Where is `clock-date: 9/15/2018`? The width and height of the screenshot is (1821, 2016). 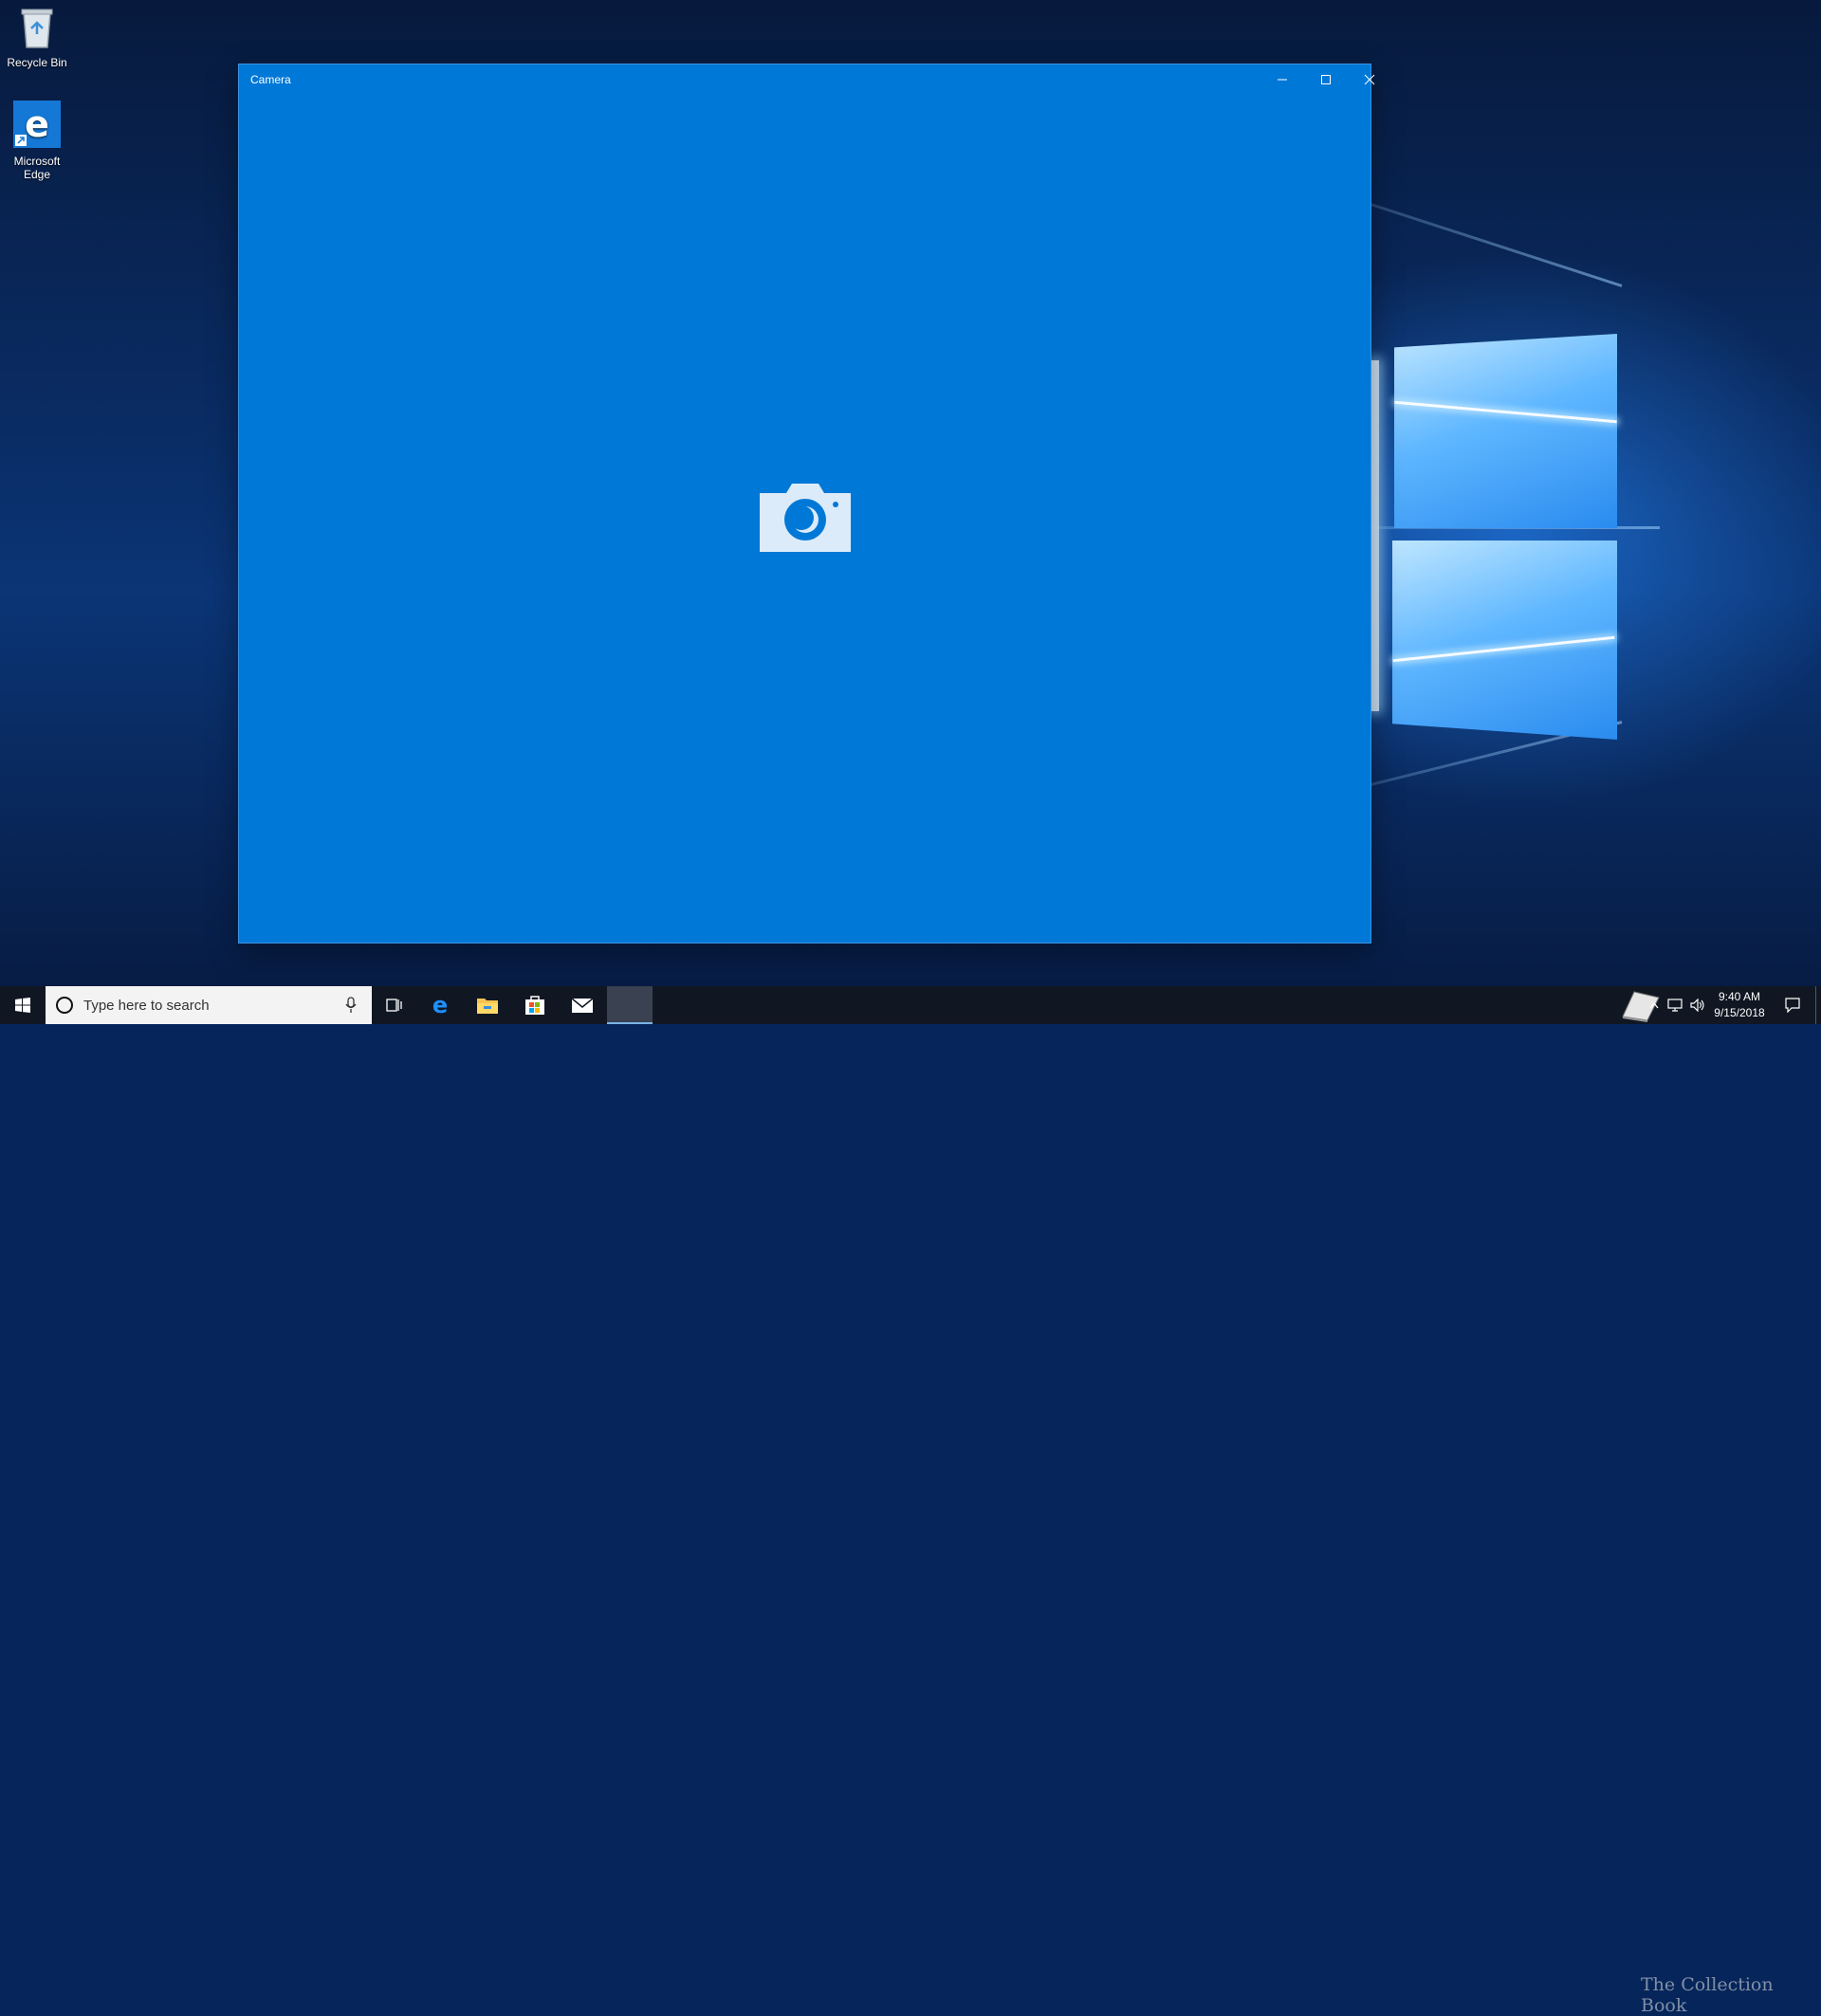 clock-date: 9/15/2018 is located at coordinates (1739, 1012).